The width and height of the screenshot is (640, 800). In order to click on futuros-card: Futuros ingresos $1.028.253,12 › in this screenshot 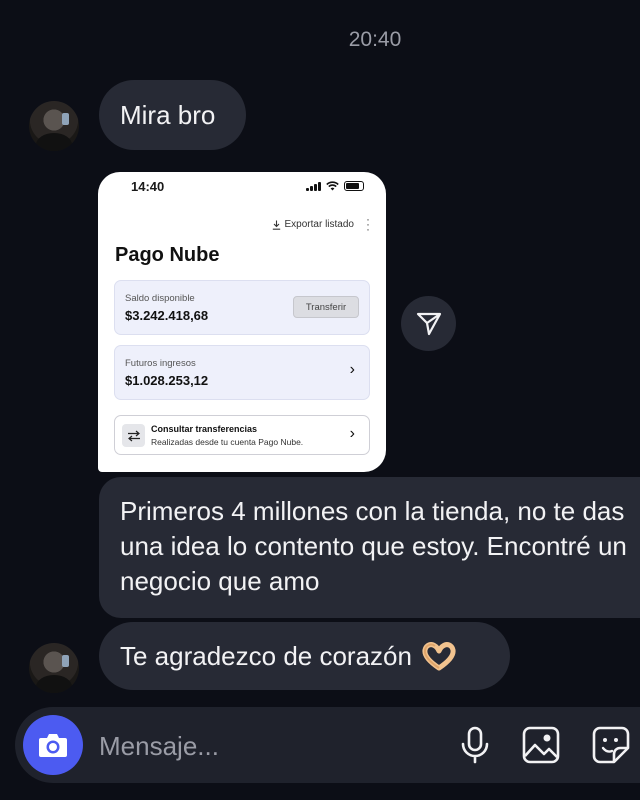, I will do `click(242, 372)`.